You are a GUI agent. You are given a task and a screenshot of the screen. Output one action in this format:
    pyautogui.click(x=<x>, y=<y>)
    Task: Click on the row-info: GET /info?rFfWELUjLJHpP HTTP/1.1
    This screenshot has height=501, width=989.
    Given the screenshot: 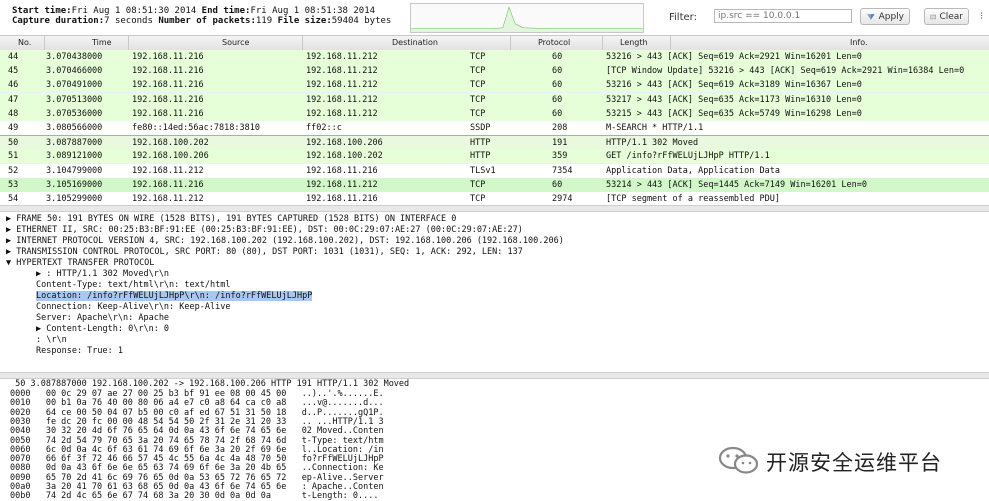 What is the action you would take?
    pyautogui.click(x=688, y=156)
    